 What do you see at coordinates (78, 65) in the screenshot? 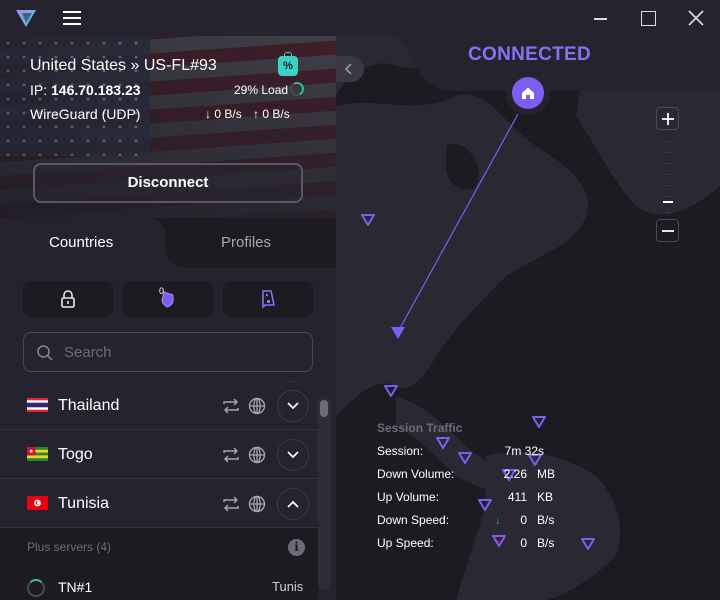
I see `server-country: United States` at bounding box center [78, 65].